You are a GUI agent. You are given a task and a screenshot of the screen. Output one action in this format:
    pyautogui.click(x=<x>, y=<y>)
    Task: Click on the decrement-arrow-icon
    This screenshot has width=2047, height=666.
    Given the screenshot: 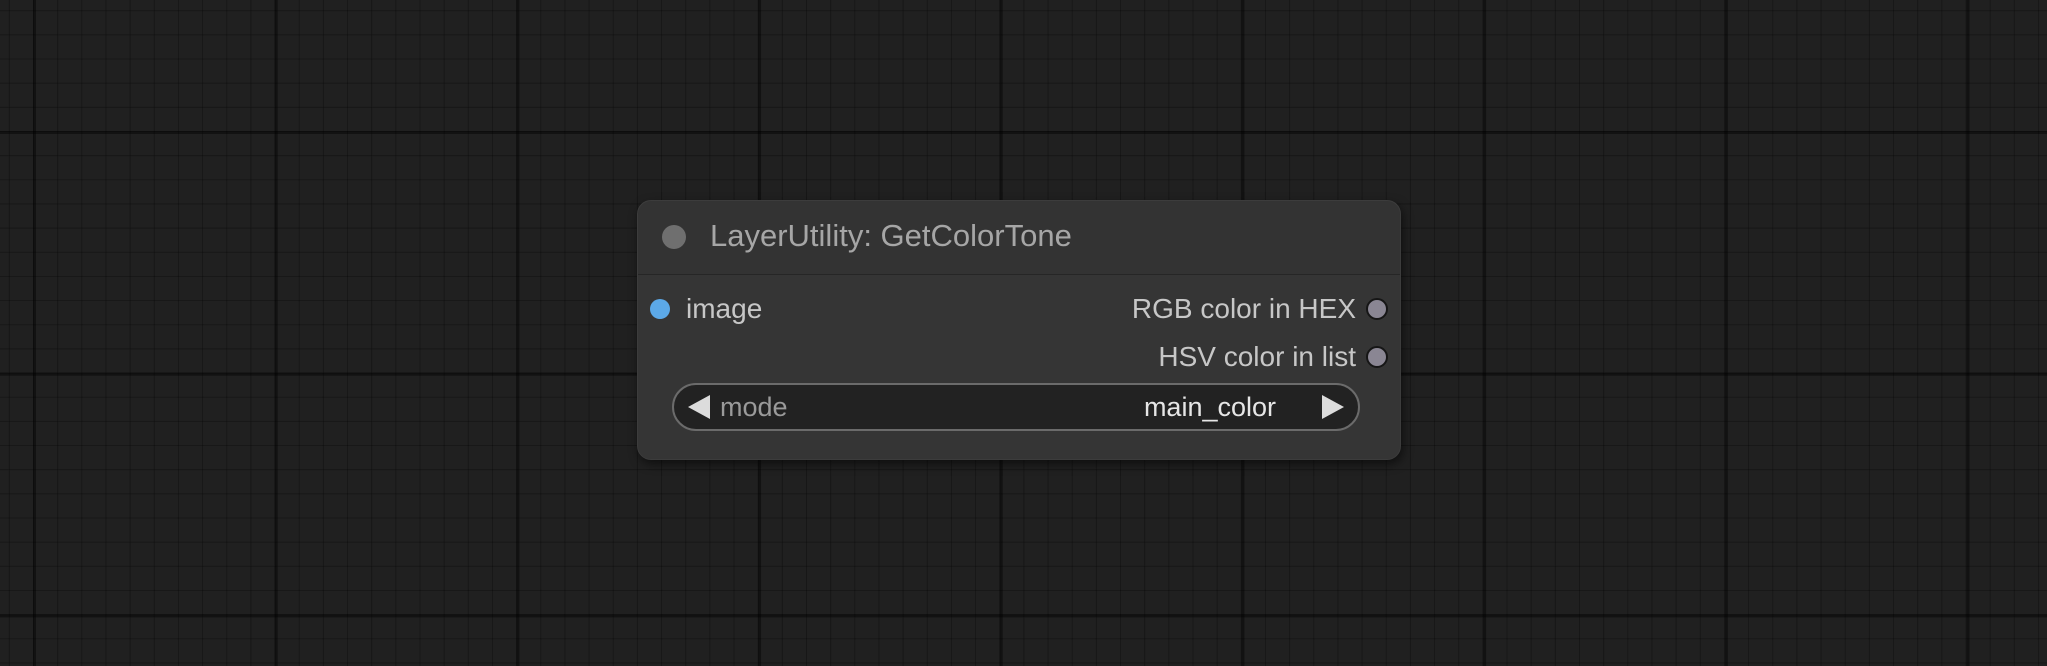 What is the action you would take?
    pyautogui.click(x=699, y=407)
    